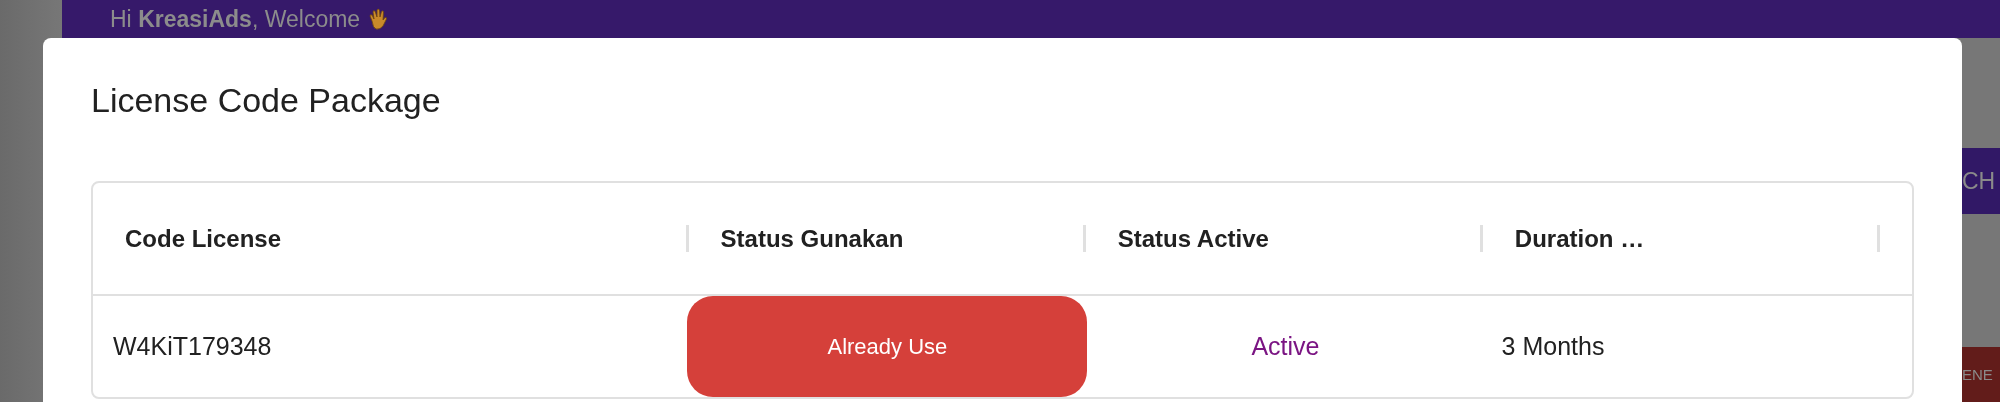 The image size is (2000, 402). What do you see at coordinates (812, 238) in the screenshot?
I see `column-header: Status Gunakan` at bounding box center [812, 238].